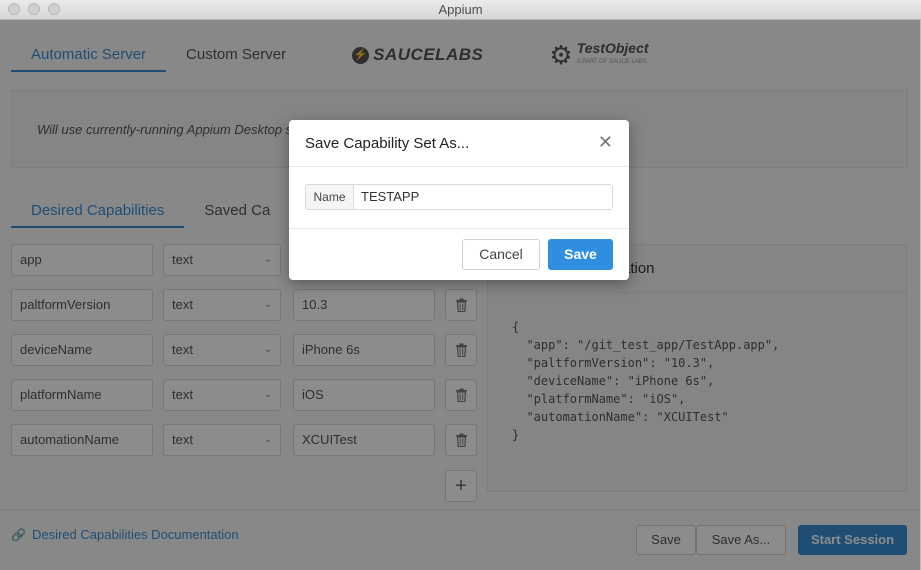 This screenshot has height=570, width=921. I want to click on name-label: Name, so click(329, 197).